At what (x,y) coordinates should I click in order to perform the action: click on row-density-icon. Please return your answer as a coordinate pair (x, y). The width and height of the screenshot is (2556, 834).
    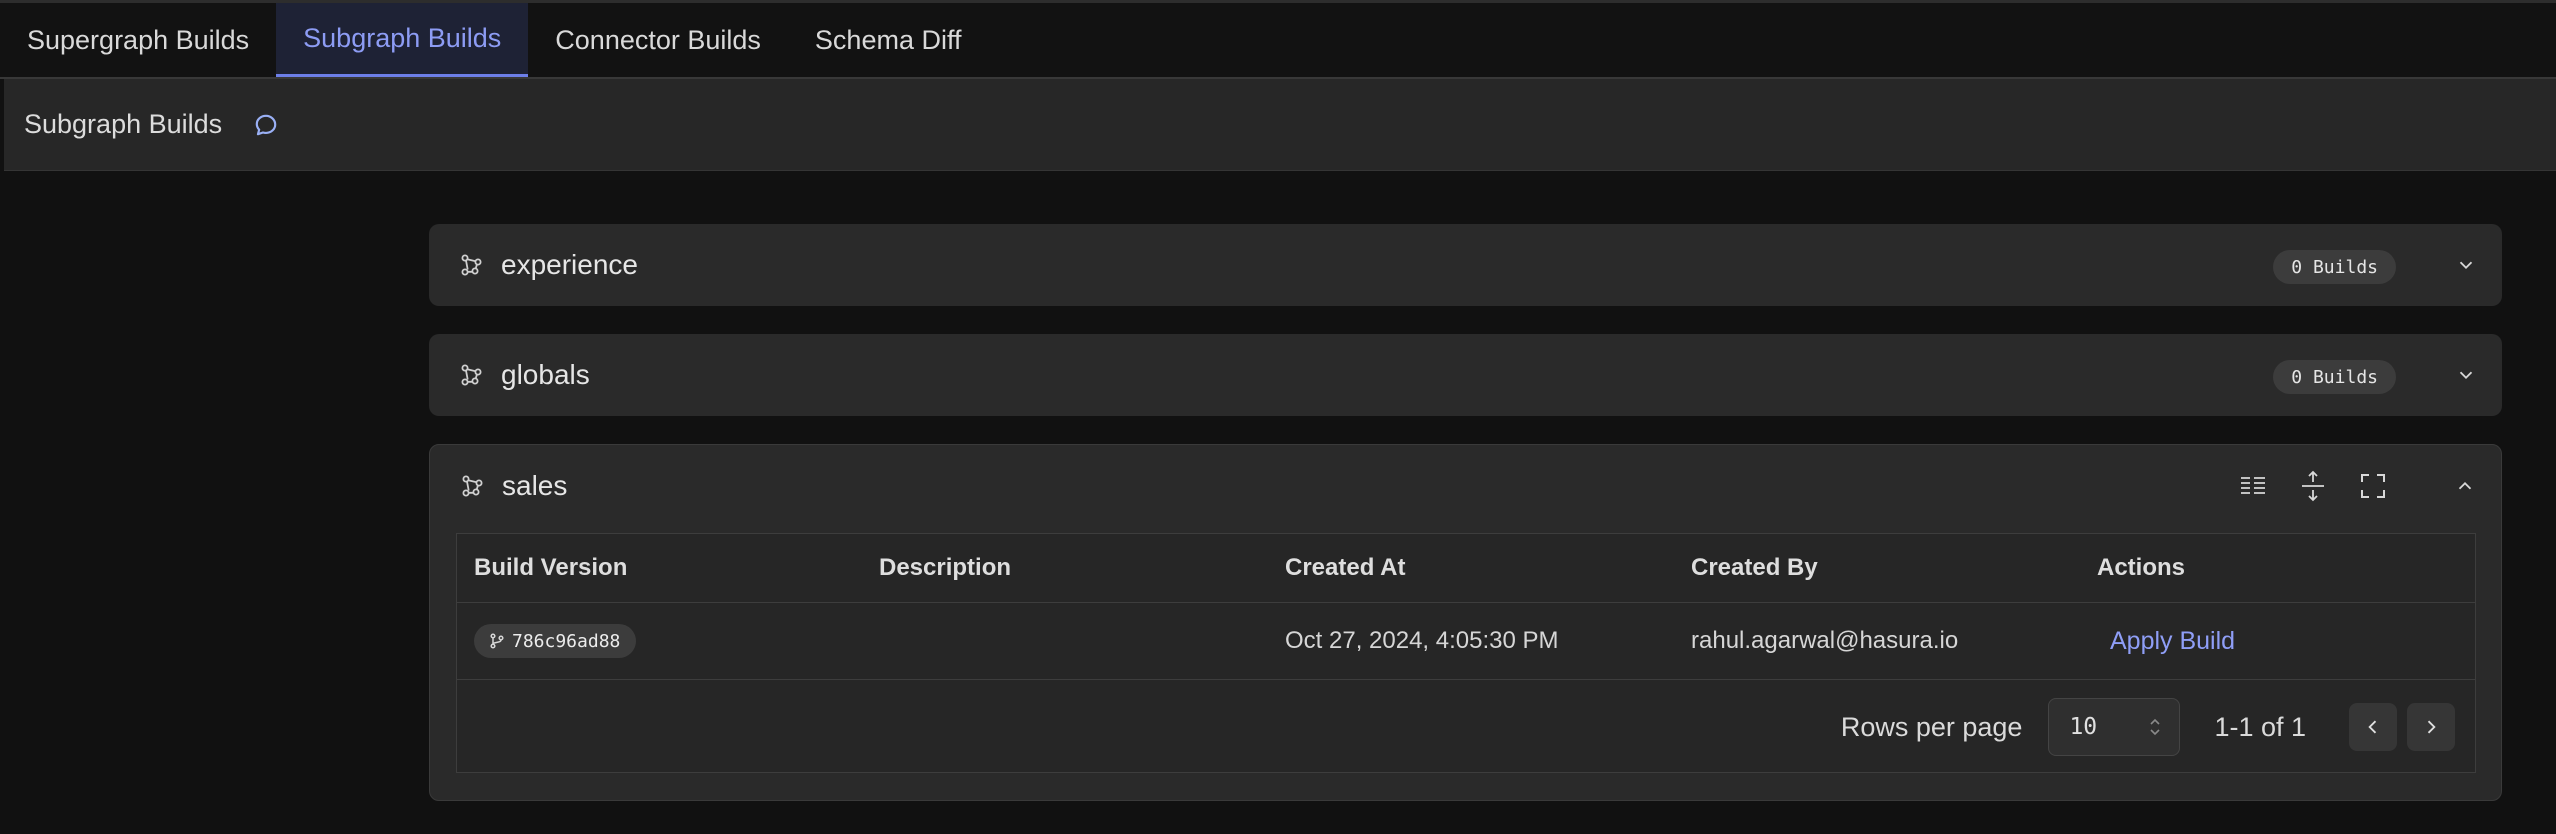
    Looking at the image, I should click on (2313, 486).